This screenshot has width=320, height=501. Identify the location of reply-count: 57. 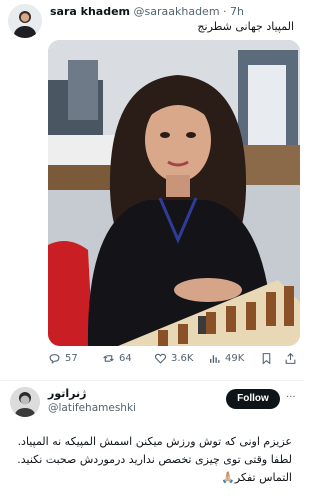
(71, 358).